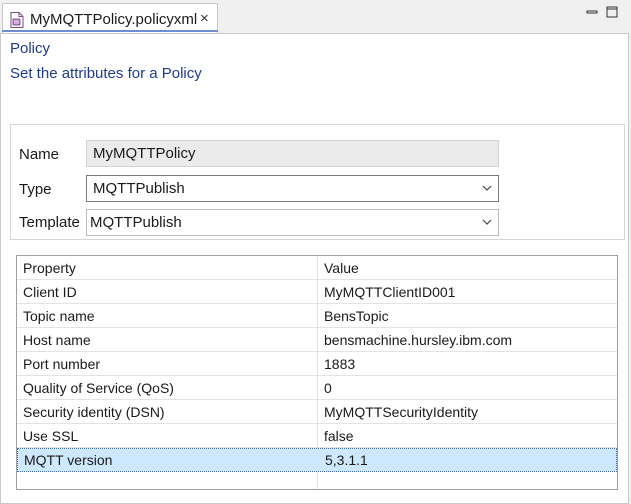 The image size is (631, 504). What do you see at coordinates (317, 436) in the screenshot?
I see `table-row: Use SSL false` at bounding box center [317, 436].